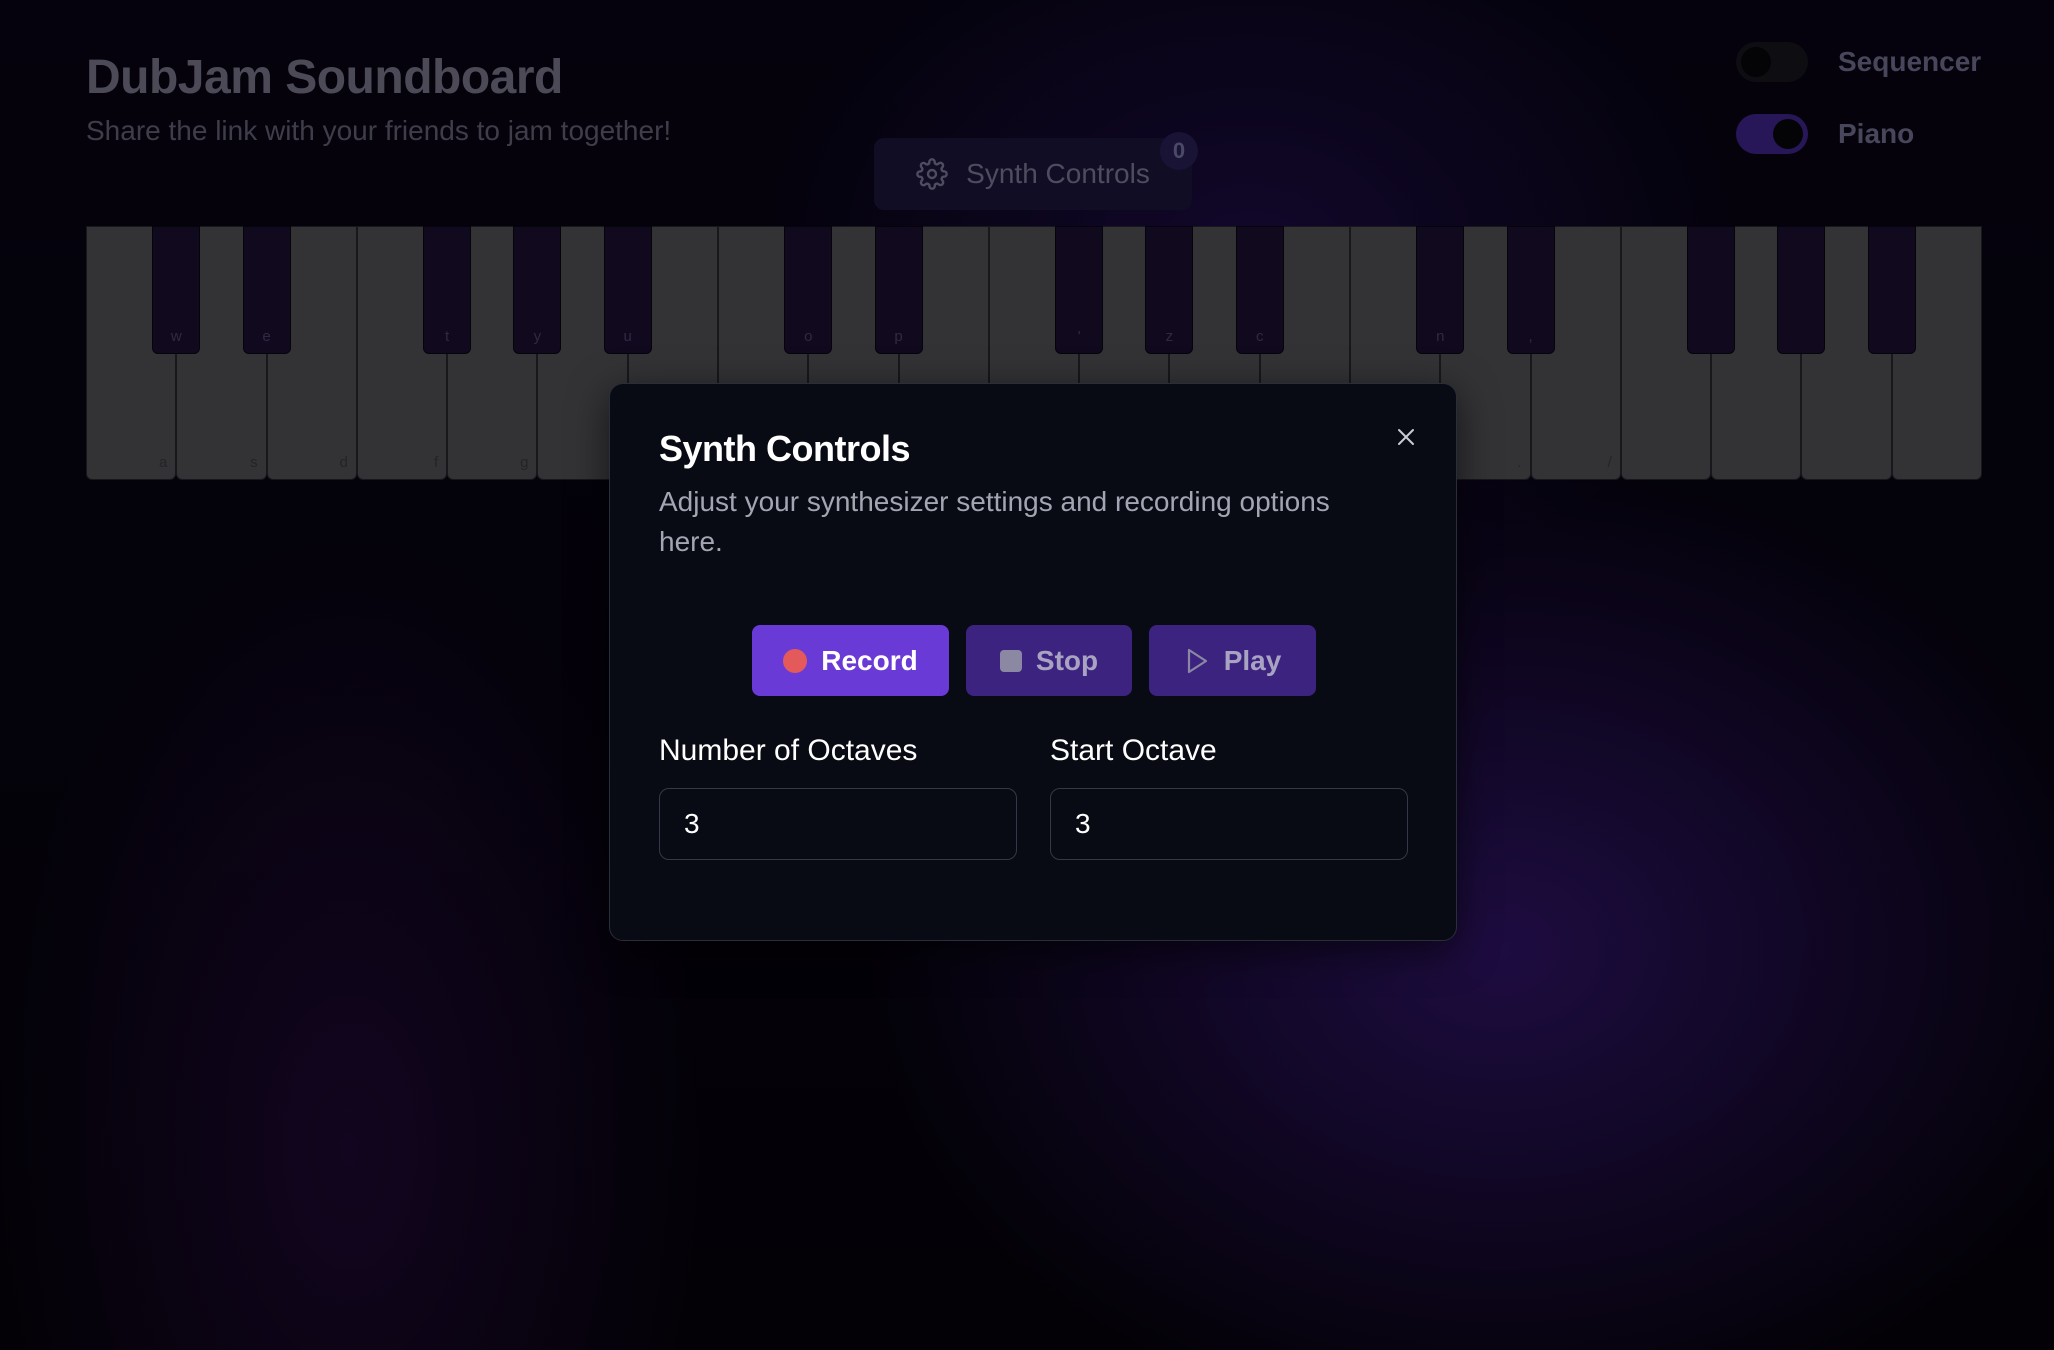 This screenshot has height=1350, width=2054. I want to click on recording-actions: Record Stop Play, so click(1034, 660).